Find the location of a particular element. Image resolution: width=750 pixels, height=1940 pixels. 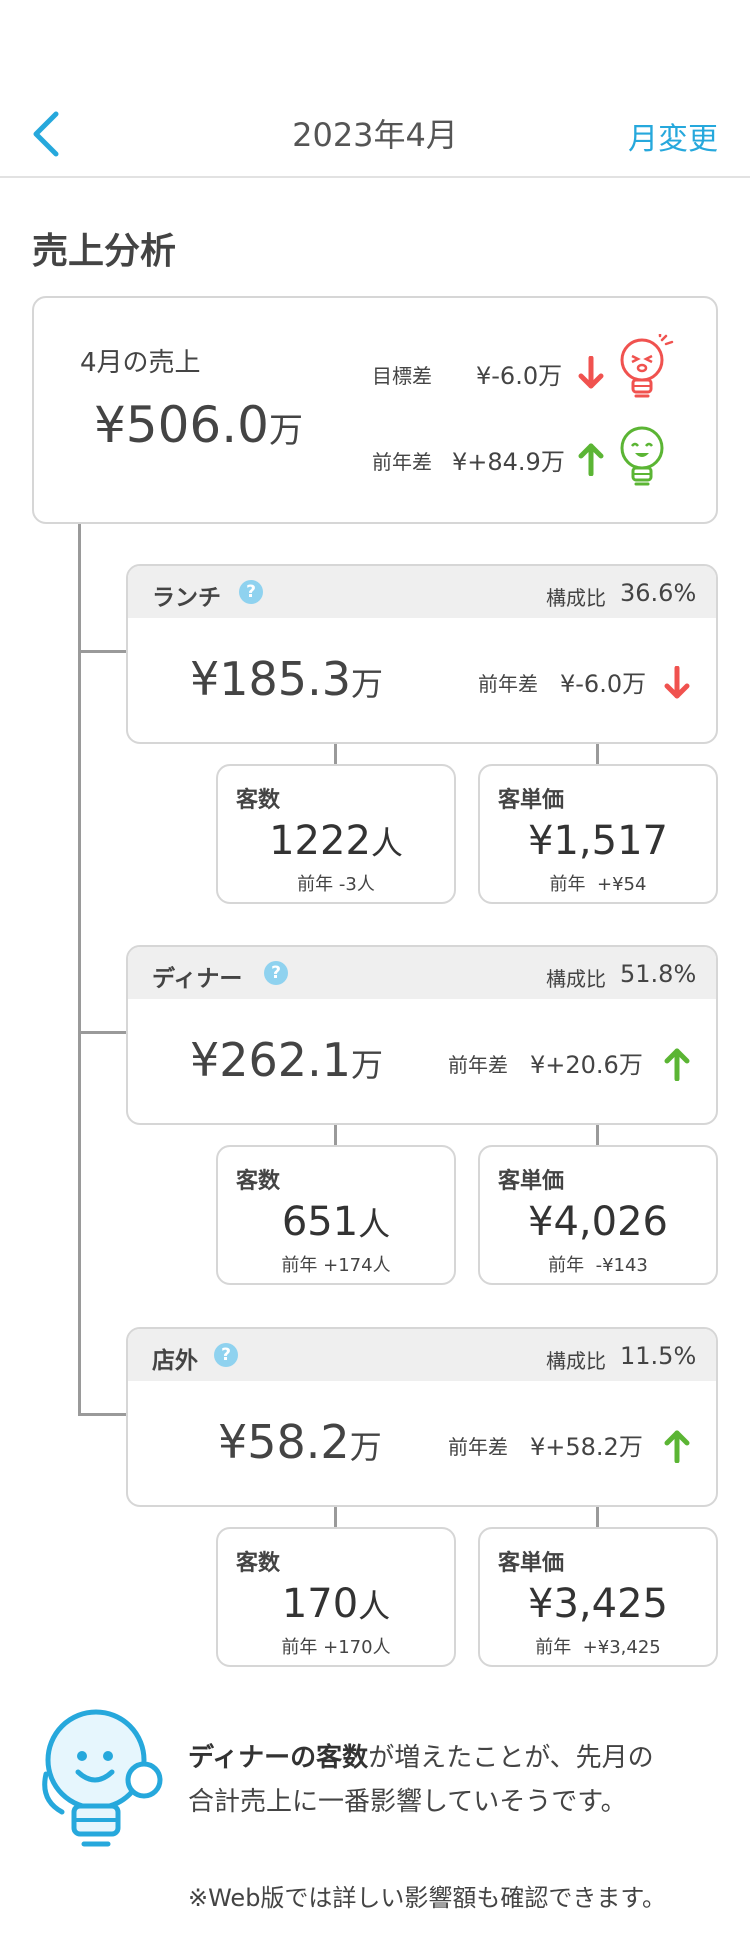

sub-card-value: ¥4,026 is located at coordinates (598, 1222).